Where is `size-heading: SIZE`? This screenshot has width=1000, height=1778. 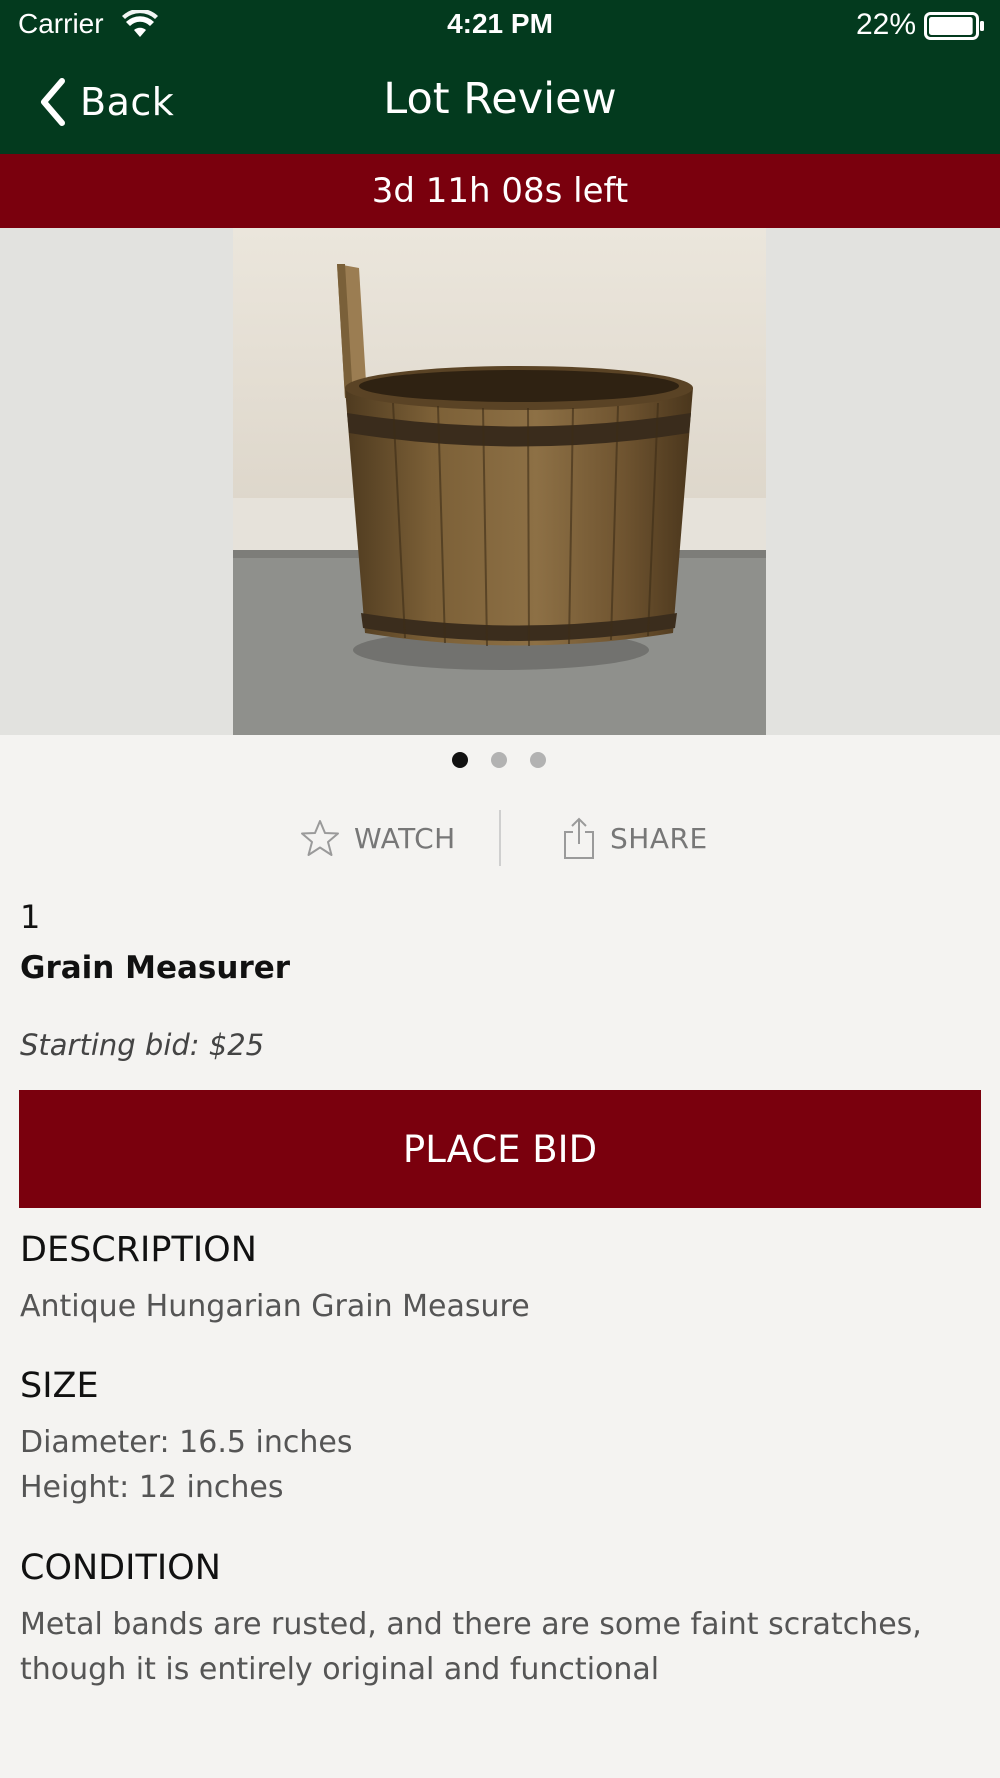
size-heading: SIZE is located at coordinates (59, 1386).